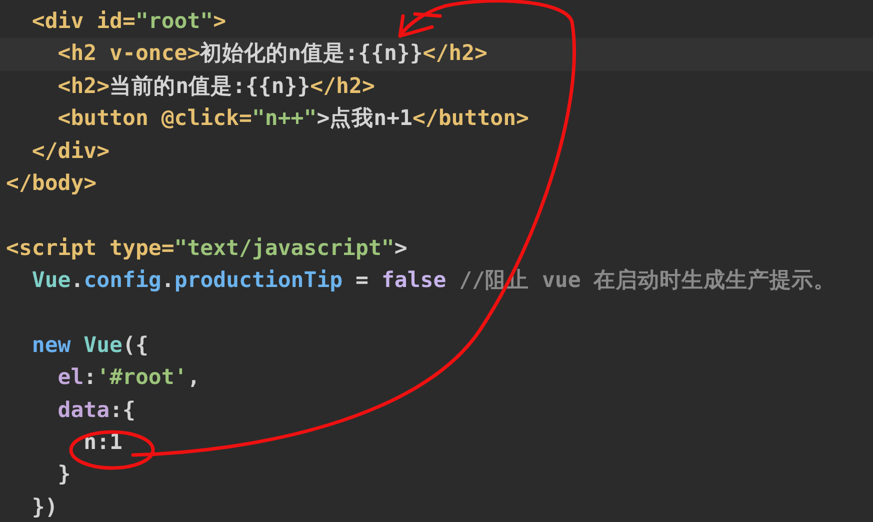 This screenshot has height=522, width=873. Describe the element at coordinates (103, 443) in the screenshot. I see `code-line: n:1` at that location.